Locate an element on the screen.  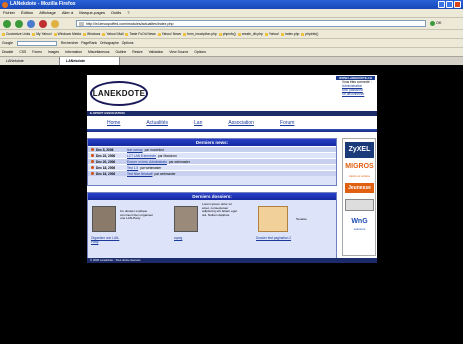
maximize-button is located at coordinates (449, 4).